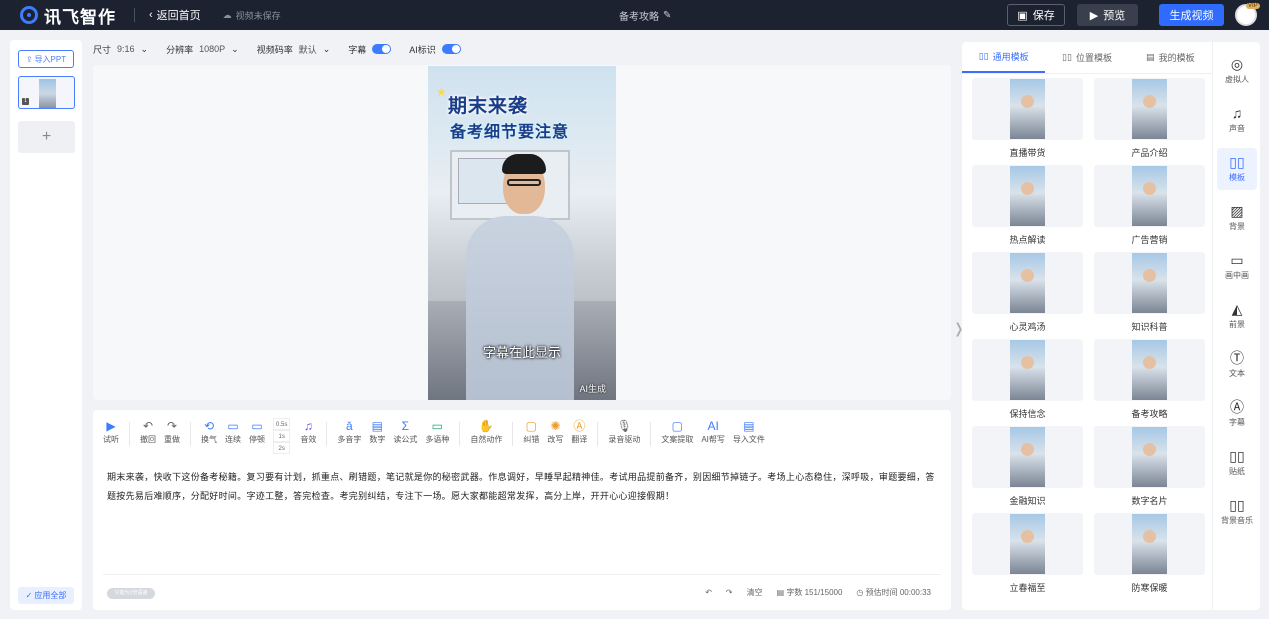 The width and height of the screenshot is (1269, 619). I want to click on nav-subtitle: Ⓐ 字幕, so click(1237, 414).